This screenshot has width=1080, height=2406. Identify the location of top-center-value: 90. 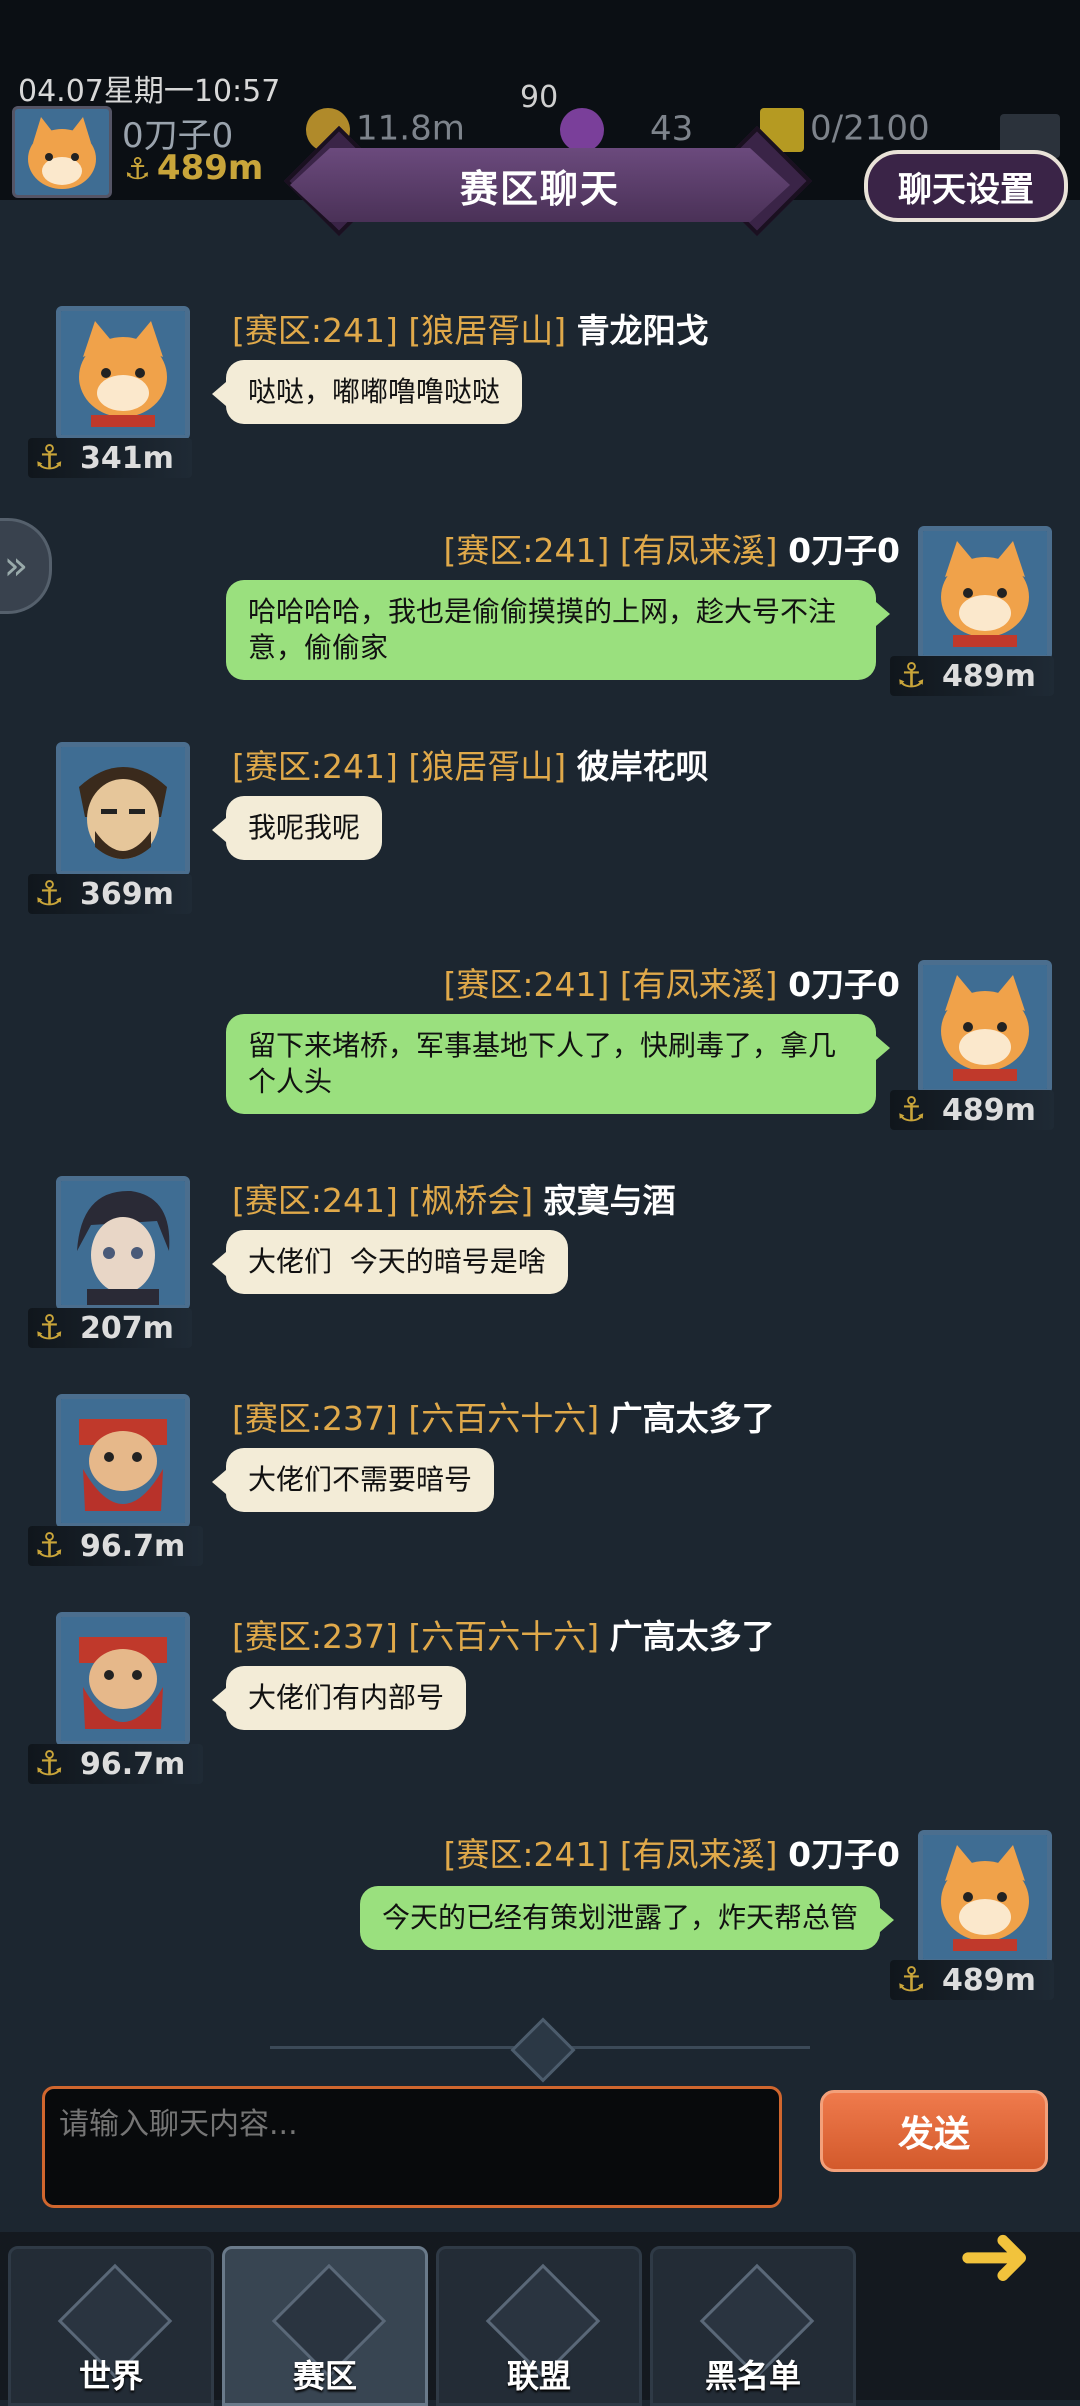
(539, 97).